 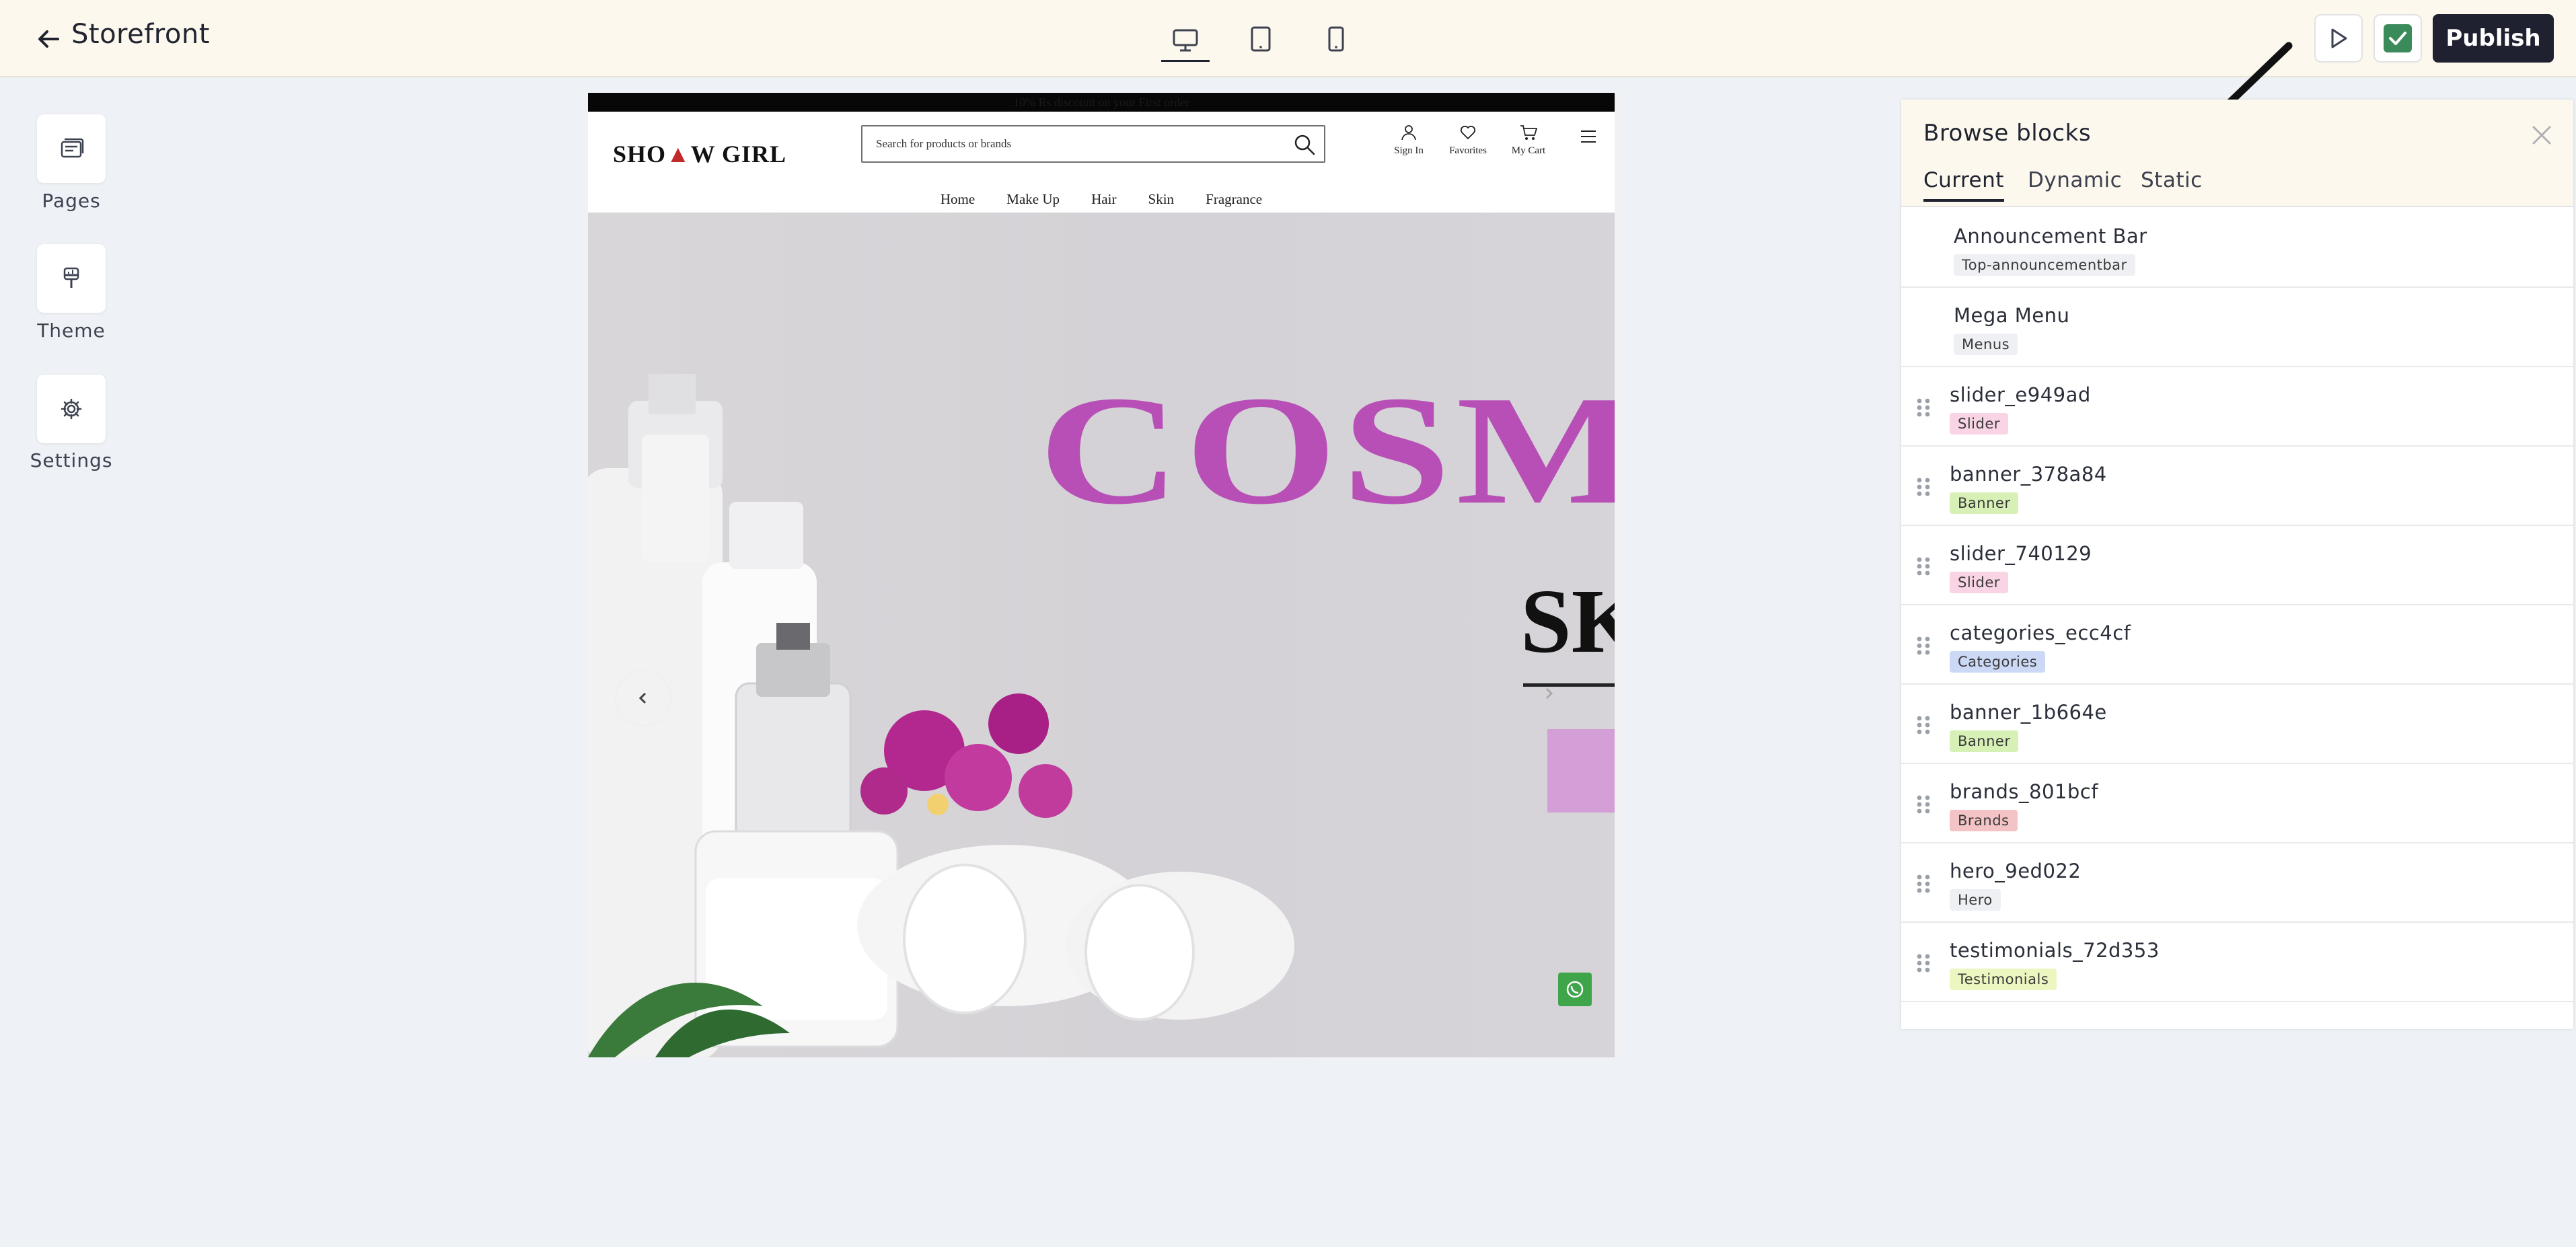 What do you see at coordinates (2237, 645) in the screenshot?
I see `block-row: categories_ecc4cf Categories` at bounding box center [2237, 645].